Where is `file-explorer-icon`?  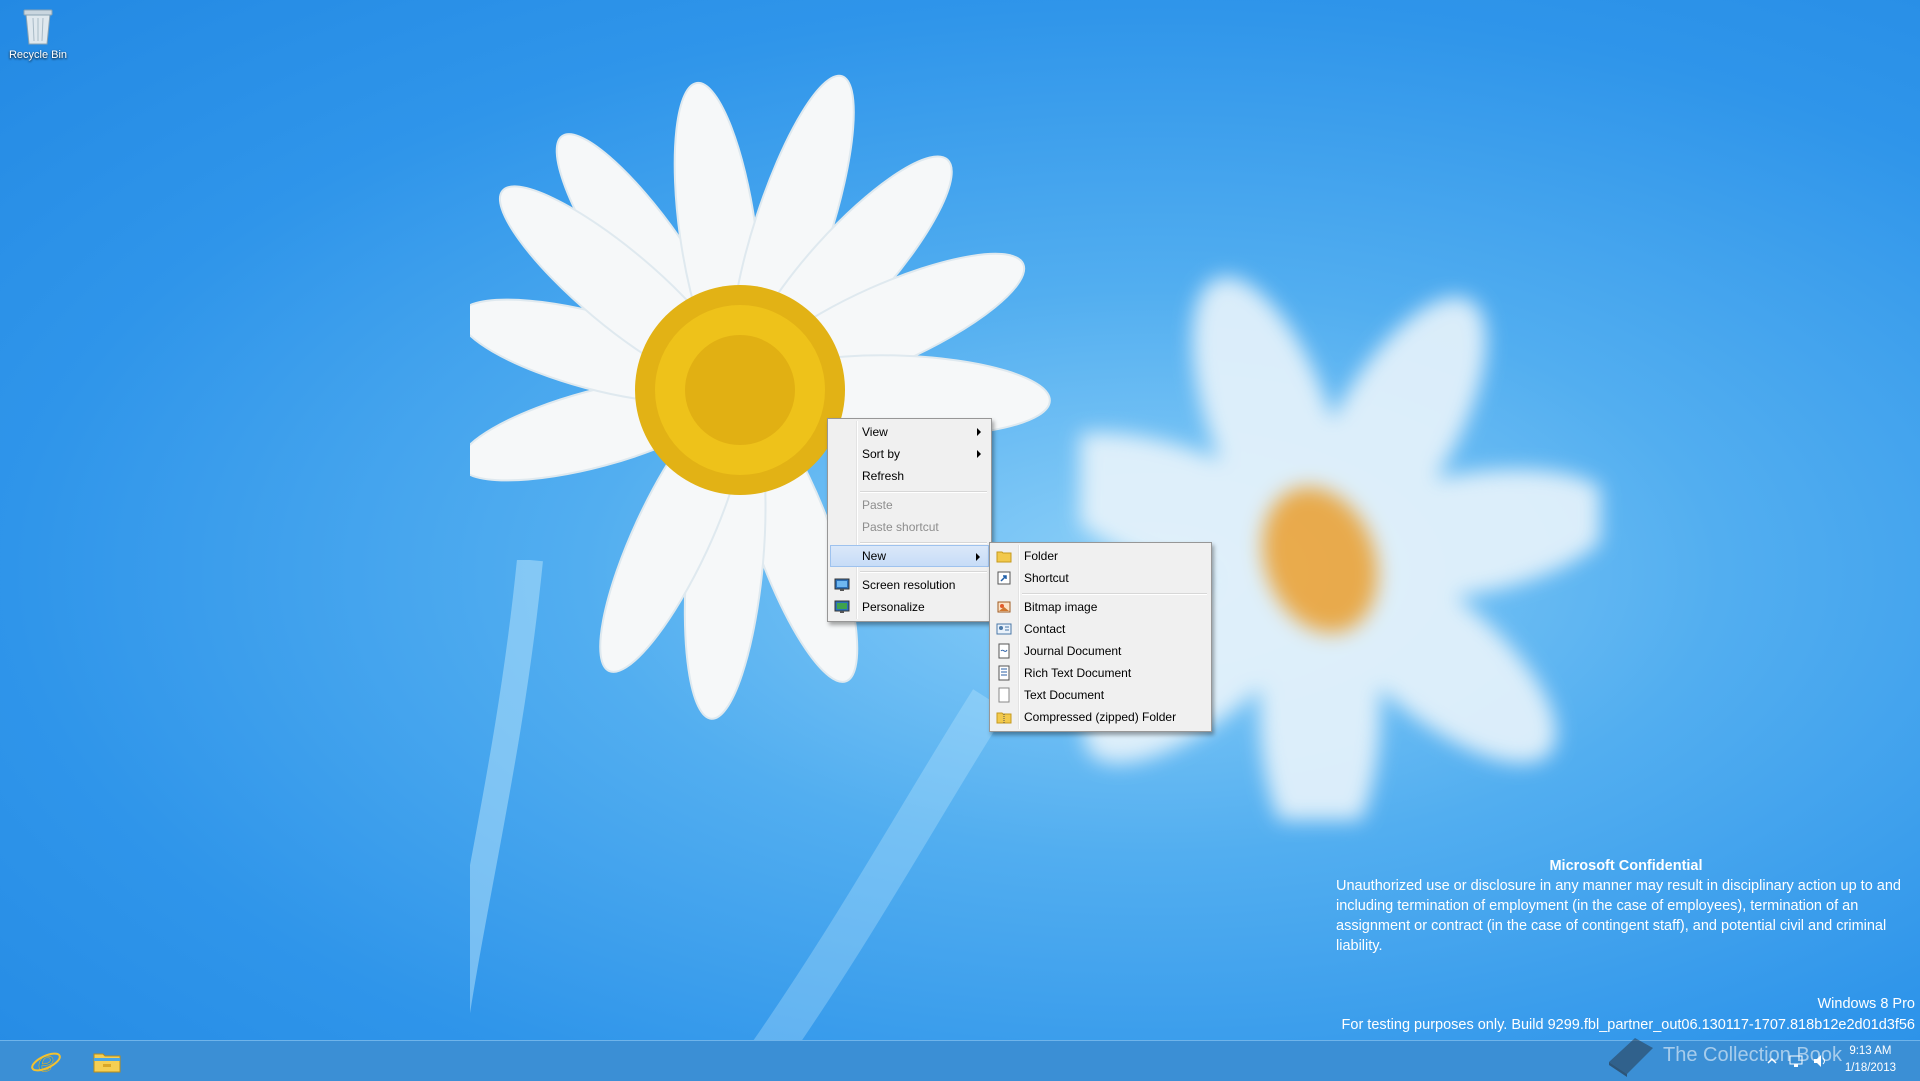 file-explorer-icon is located at coordinates (107, 1063).